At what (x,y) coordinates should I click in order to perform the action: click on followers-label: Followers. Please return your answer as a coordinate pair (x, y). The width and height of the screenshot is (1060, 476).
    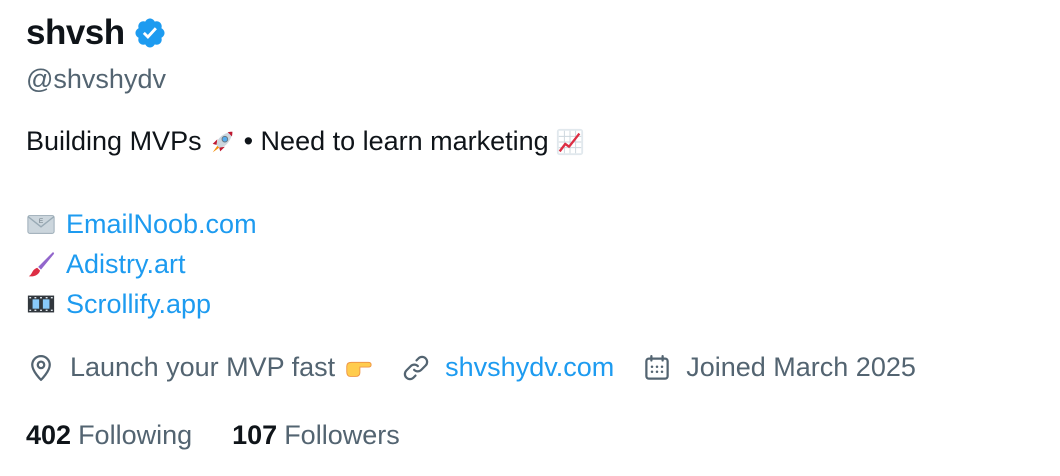
    Looking at the image, I should click on (342, 435).